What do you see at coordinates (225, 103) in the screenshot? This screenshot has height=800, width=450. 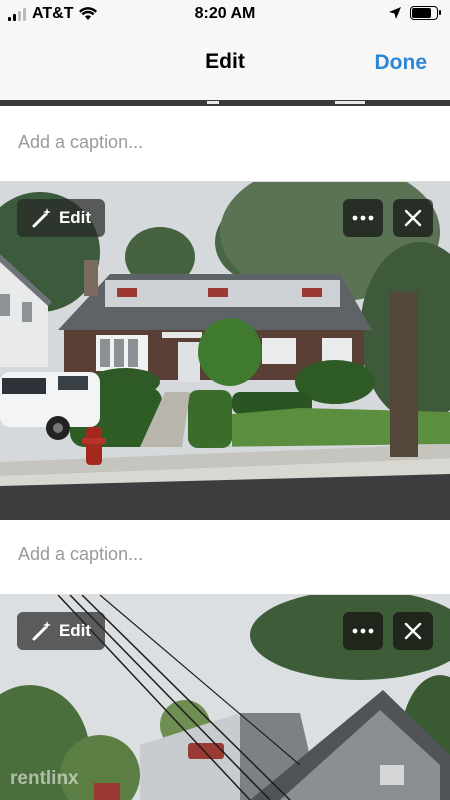 I see `previous-photo-edge` at bounding box center [225, 103].